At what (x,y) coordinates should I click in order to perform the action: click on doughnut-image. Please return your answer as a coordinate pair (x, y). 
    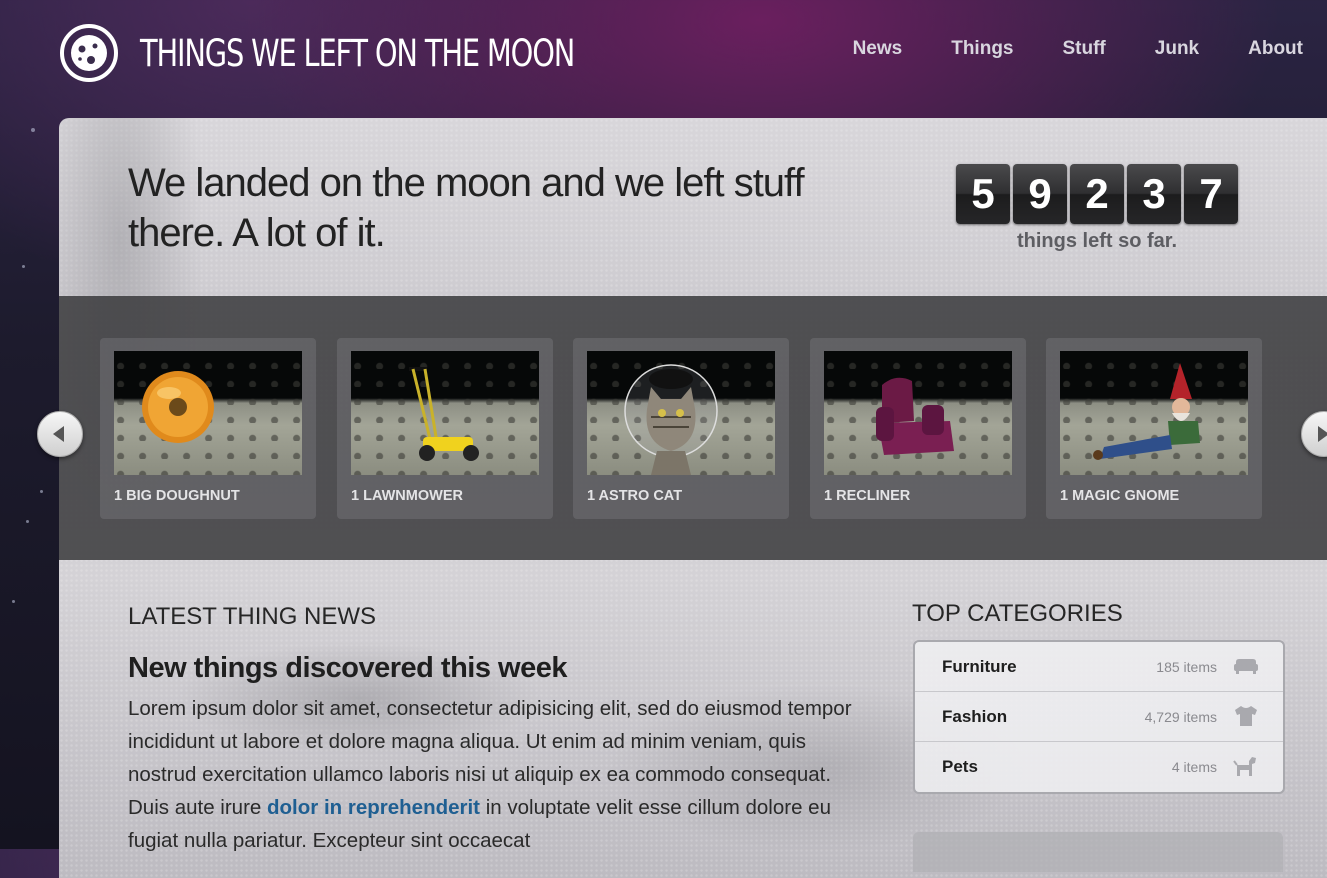
    Looking at the image, I should click on (208, 413).